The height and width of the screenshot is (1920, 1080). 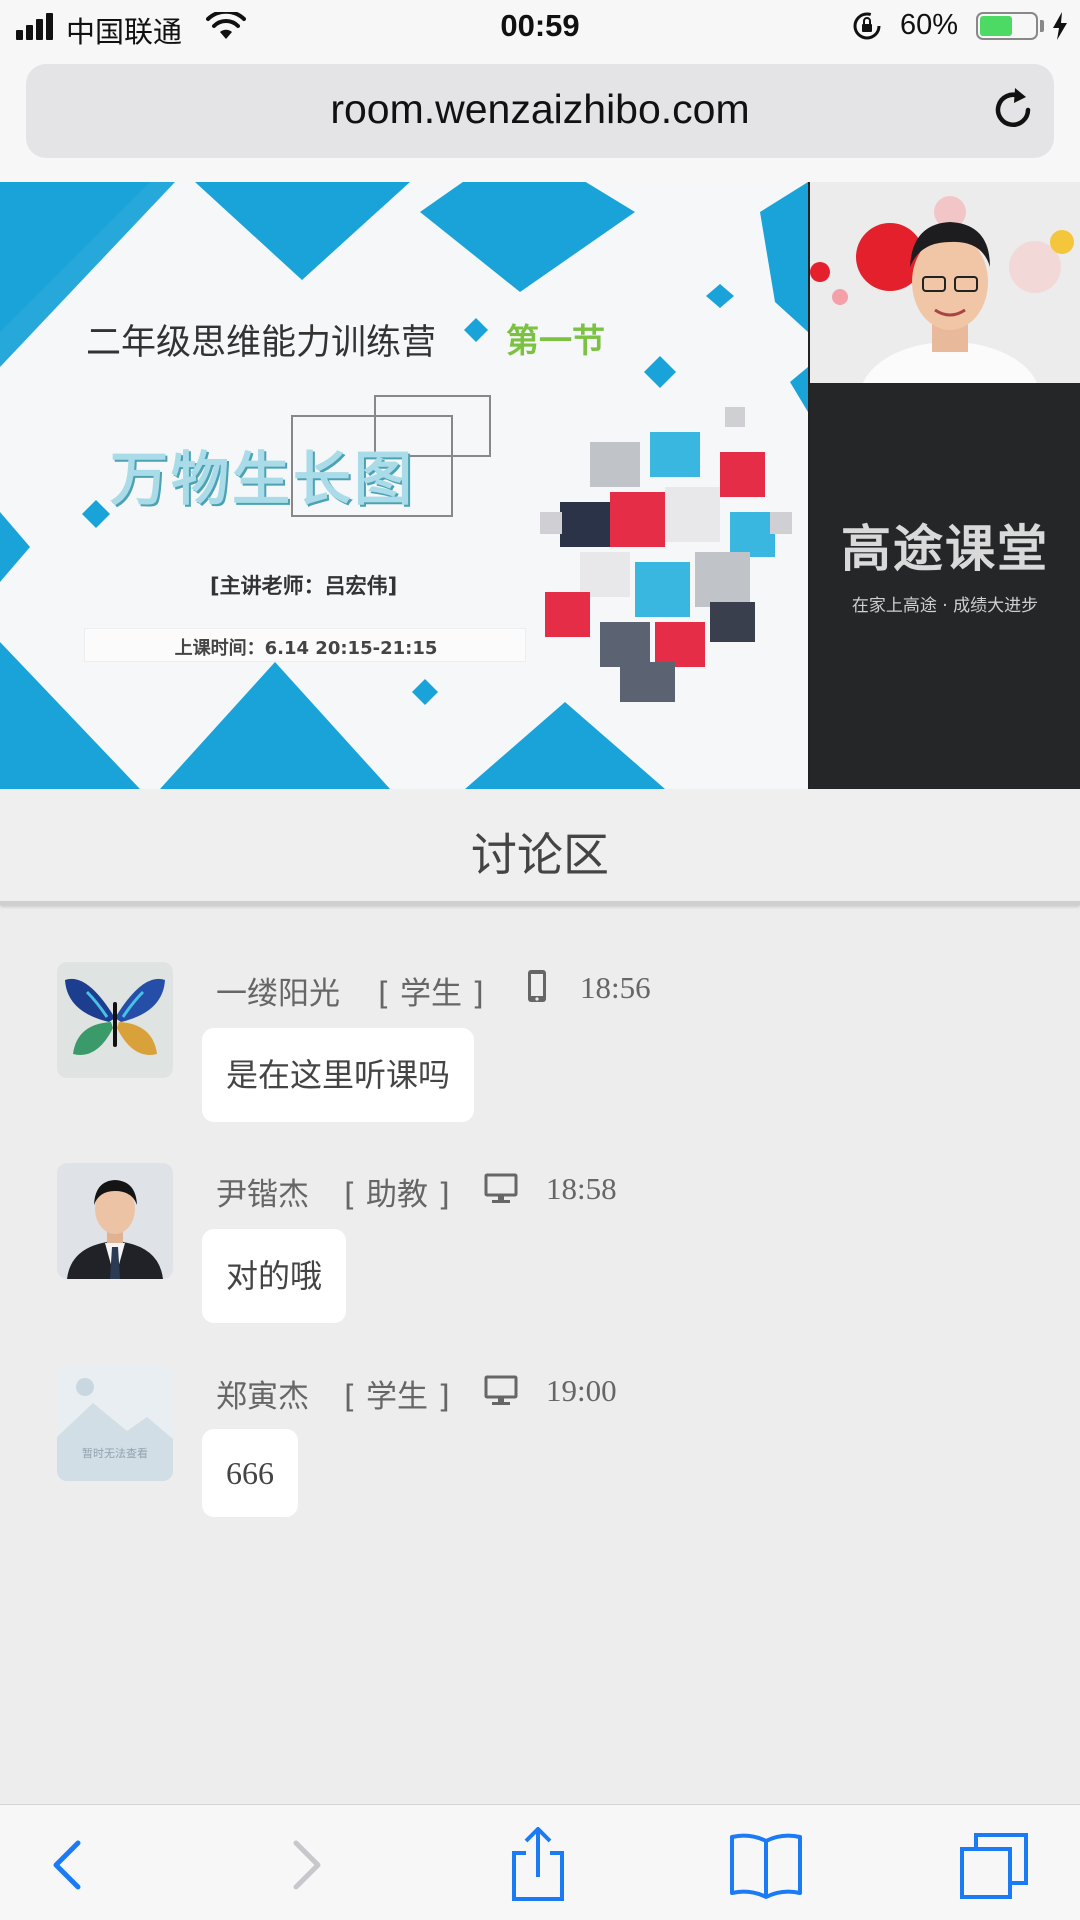 What do you see at coordinates (766, 1865) in the screenshot?
I see `bookmarks-icon` at bounding box center [766, 1865].